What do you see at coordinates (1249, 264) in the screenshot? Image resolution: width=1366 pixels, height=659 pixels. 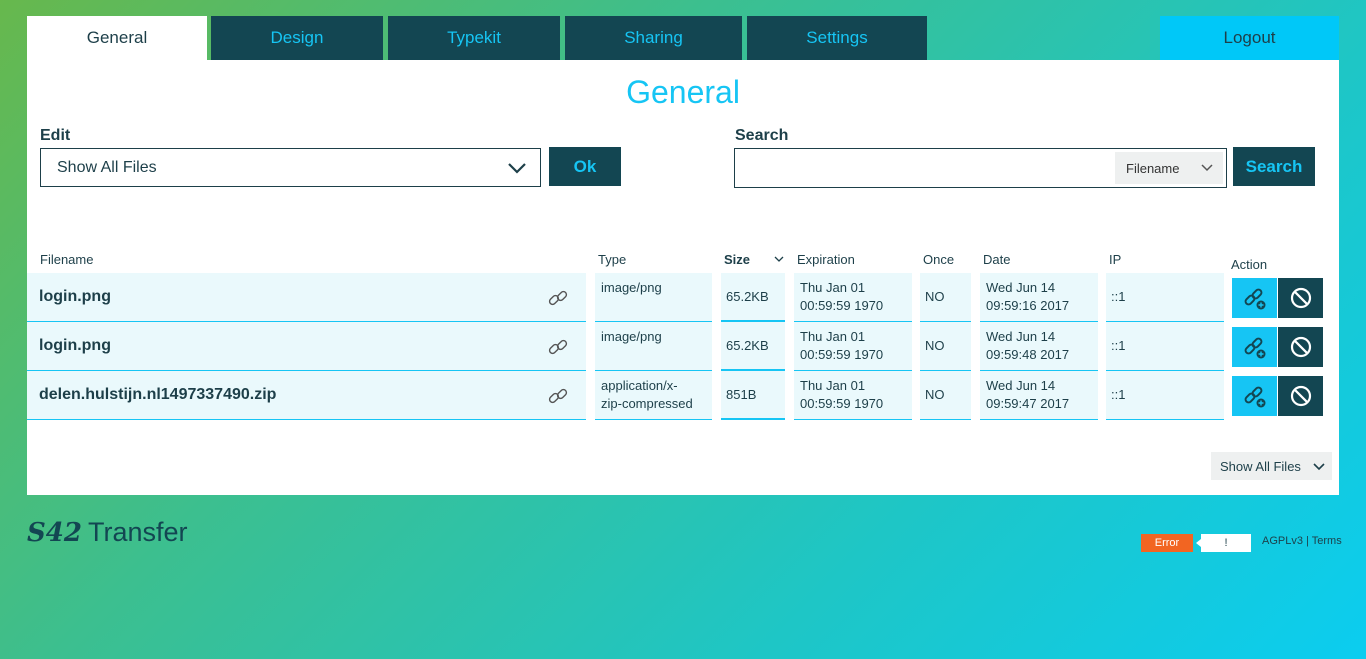 I see `column-header-action: Action` at bounding box center [1249, 264].